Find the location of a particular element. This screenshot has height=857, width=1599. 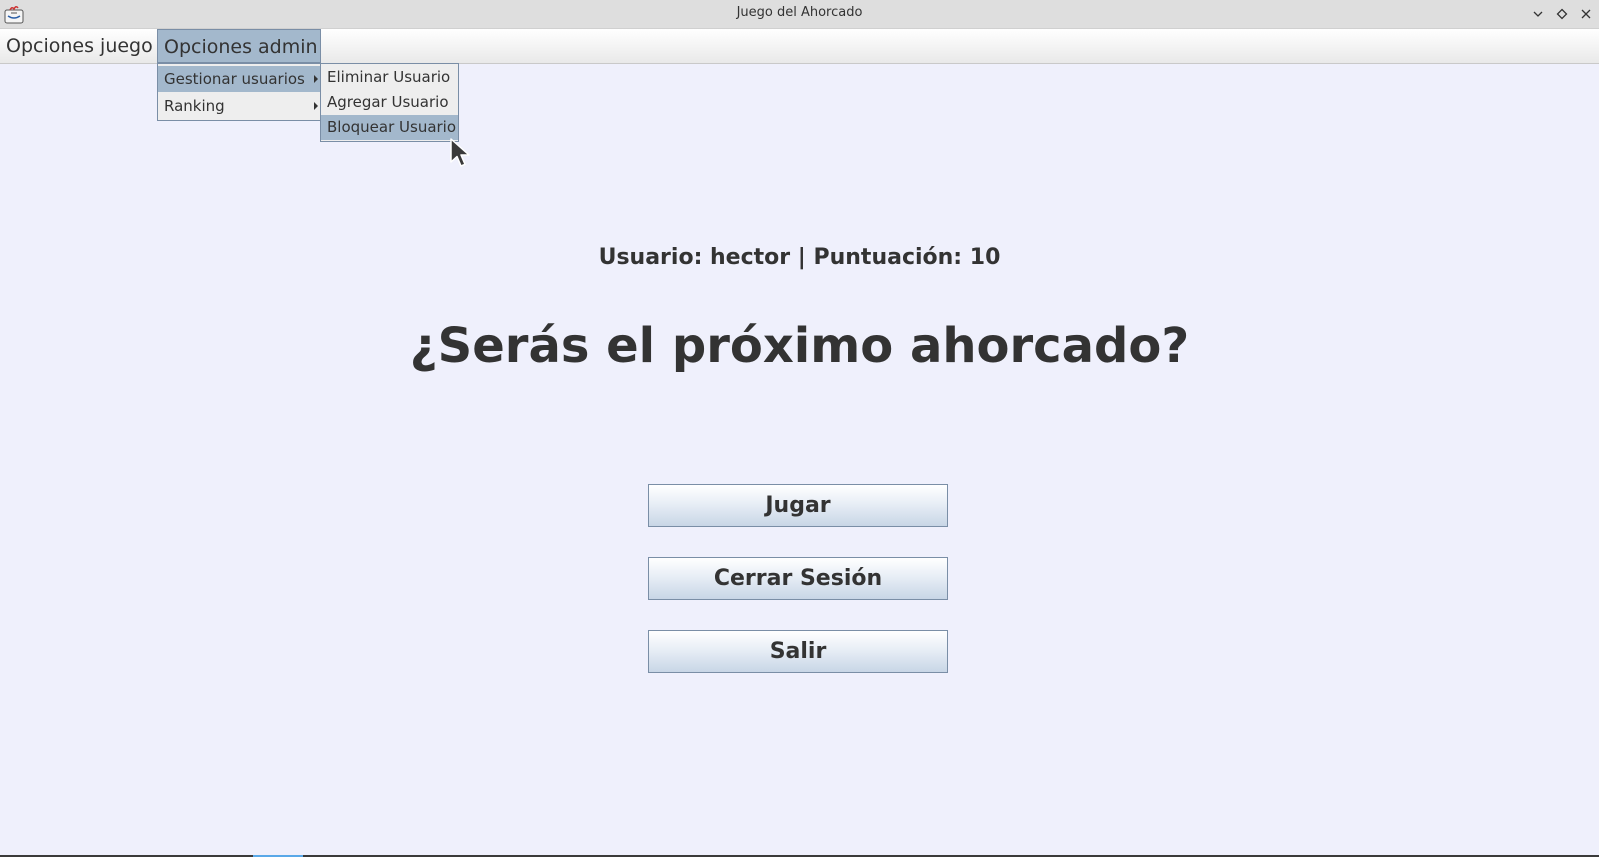

menu-item-label: Ranking is located at coordinates (194, 106).